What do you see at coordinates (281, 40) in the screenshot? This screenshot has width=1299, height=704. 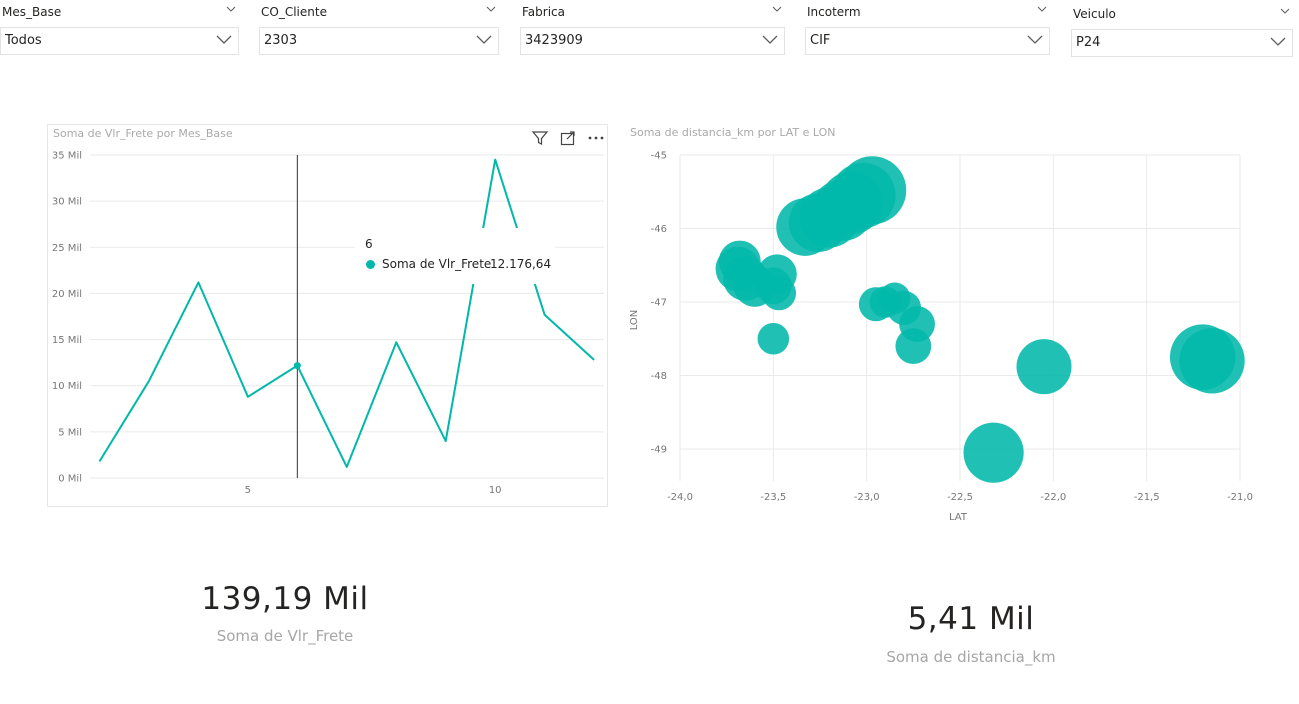 I see `slicer-value: 2303` at bounding box center [281, 40].